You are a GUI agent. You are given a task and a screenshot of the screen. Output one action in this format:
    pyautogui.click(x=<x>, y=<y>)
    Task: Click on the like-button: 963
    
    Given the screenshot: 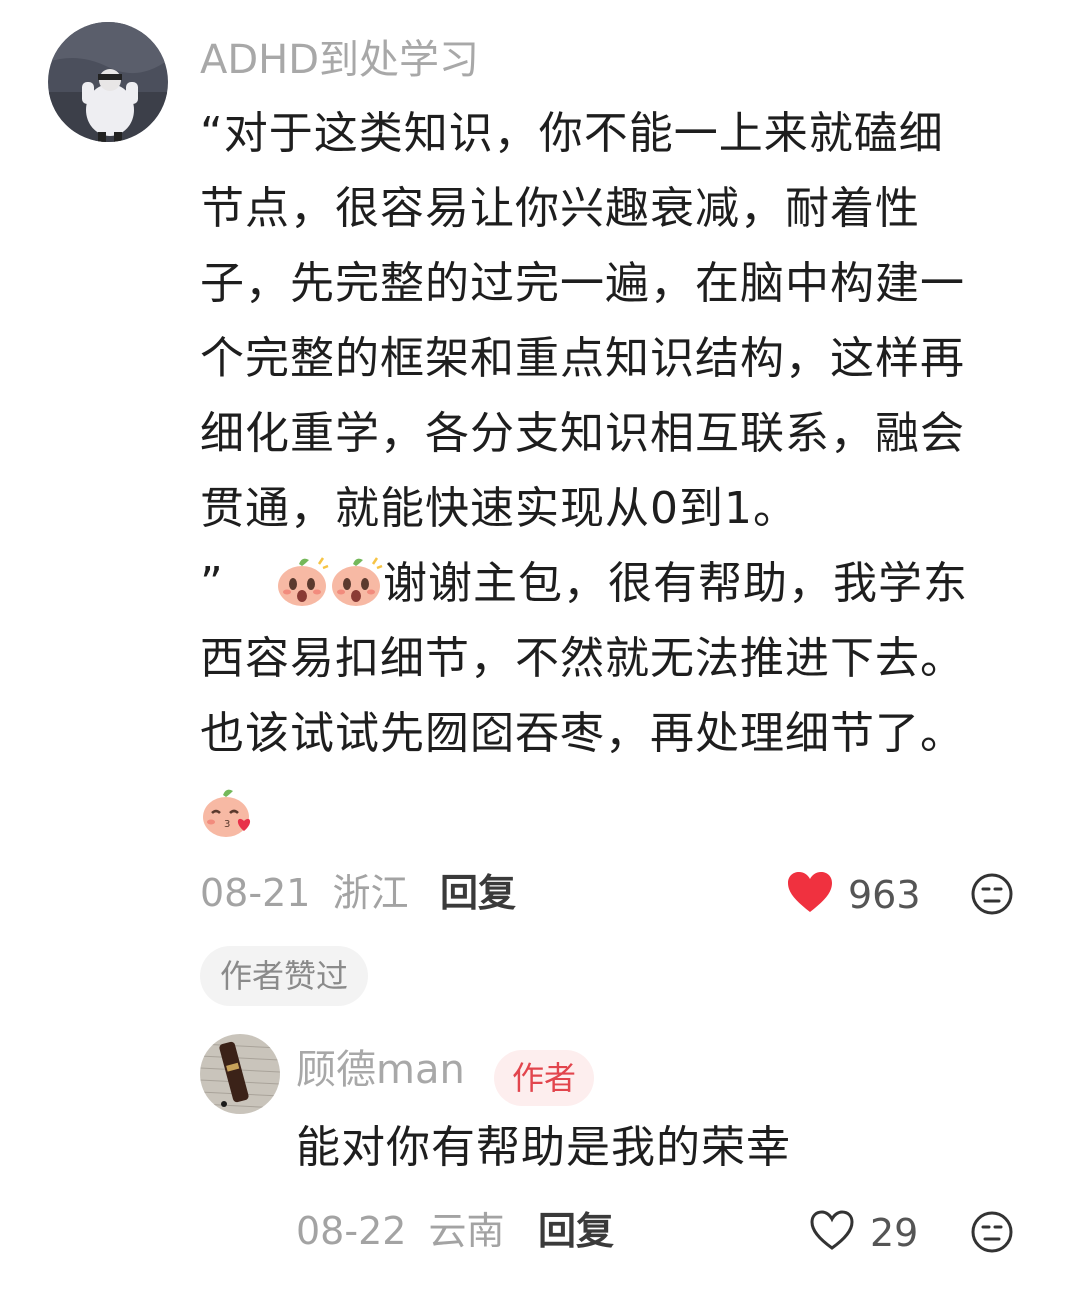 What is the action you would take?
    pyautogui.click(x=853, y=895)
    